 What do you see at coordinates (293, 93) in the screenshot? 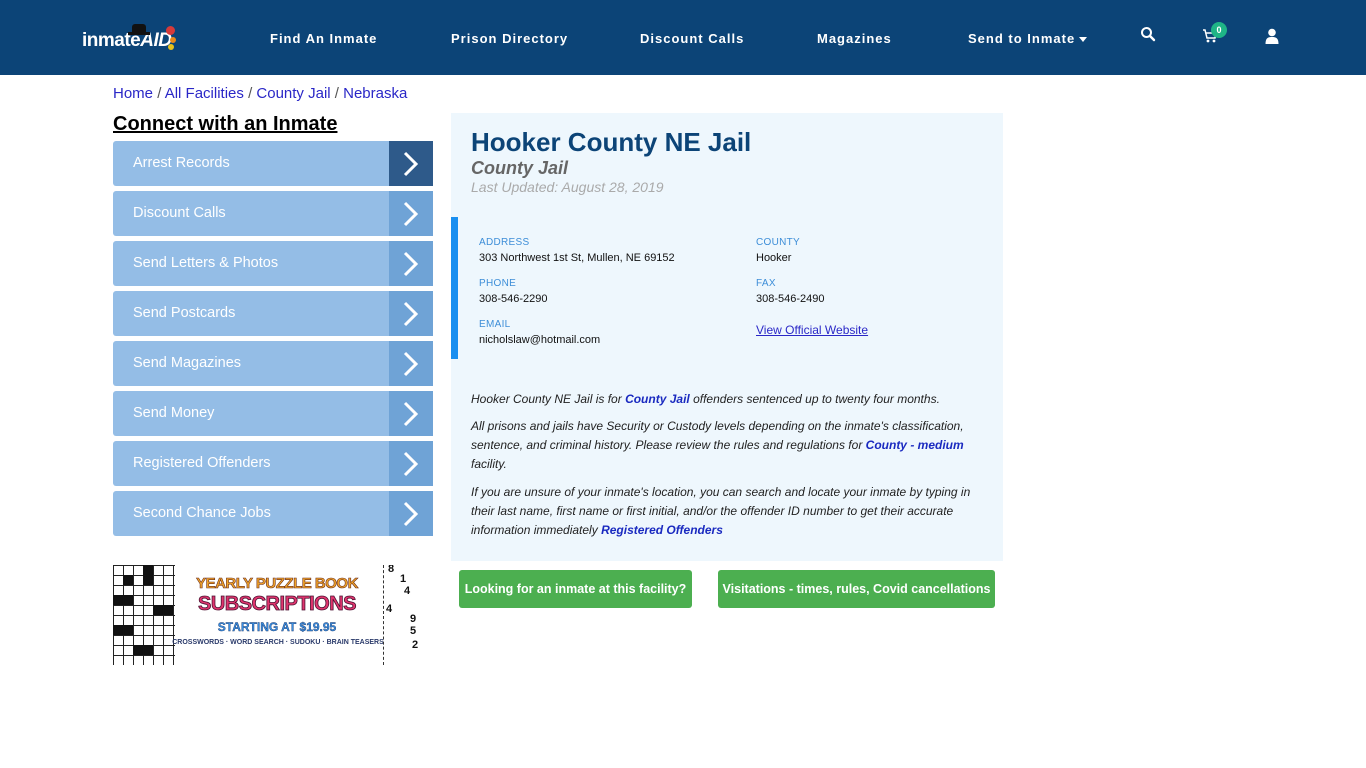
I see `breadcrumb-county-jail: County Jail` at bounding box center [293, 93].